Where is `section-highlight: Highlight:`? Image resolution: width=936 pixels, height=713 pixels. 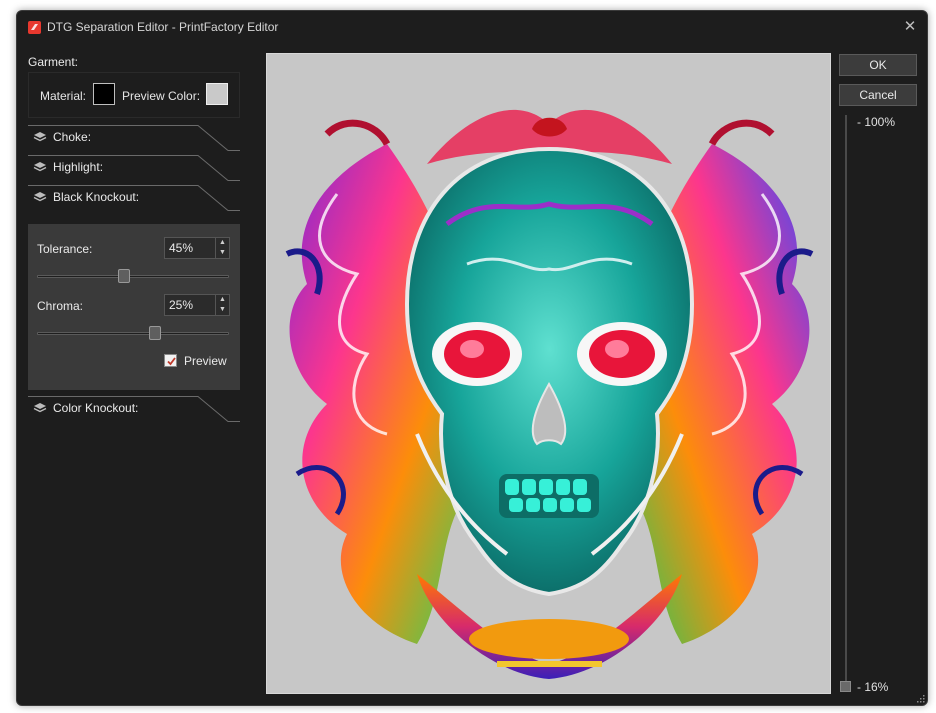 section-highlight: Highlight: is located at coordinates (134, 170).